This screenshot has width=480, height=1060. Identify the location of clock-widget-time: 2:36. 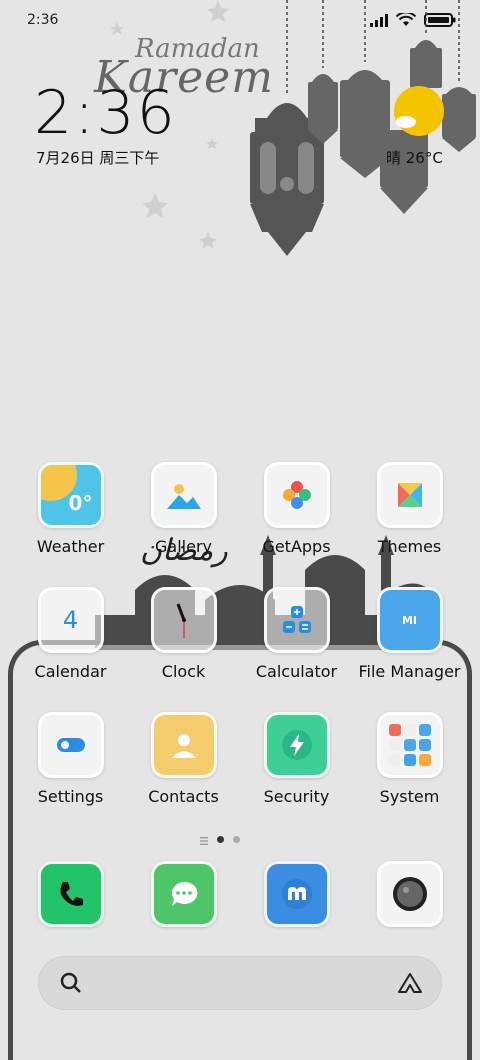
(105, 113).